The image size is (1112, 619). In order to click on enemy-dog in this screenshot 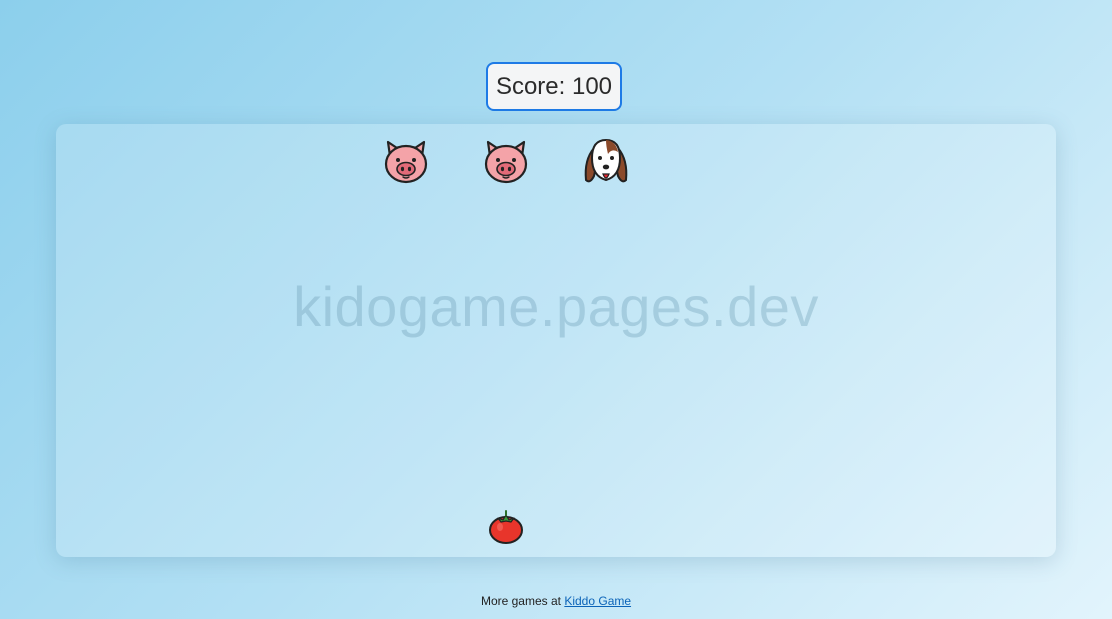, I will do `click(606, 162)`.